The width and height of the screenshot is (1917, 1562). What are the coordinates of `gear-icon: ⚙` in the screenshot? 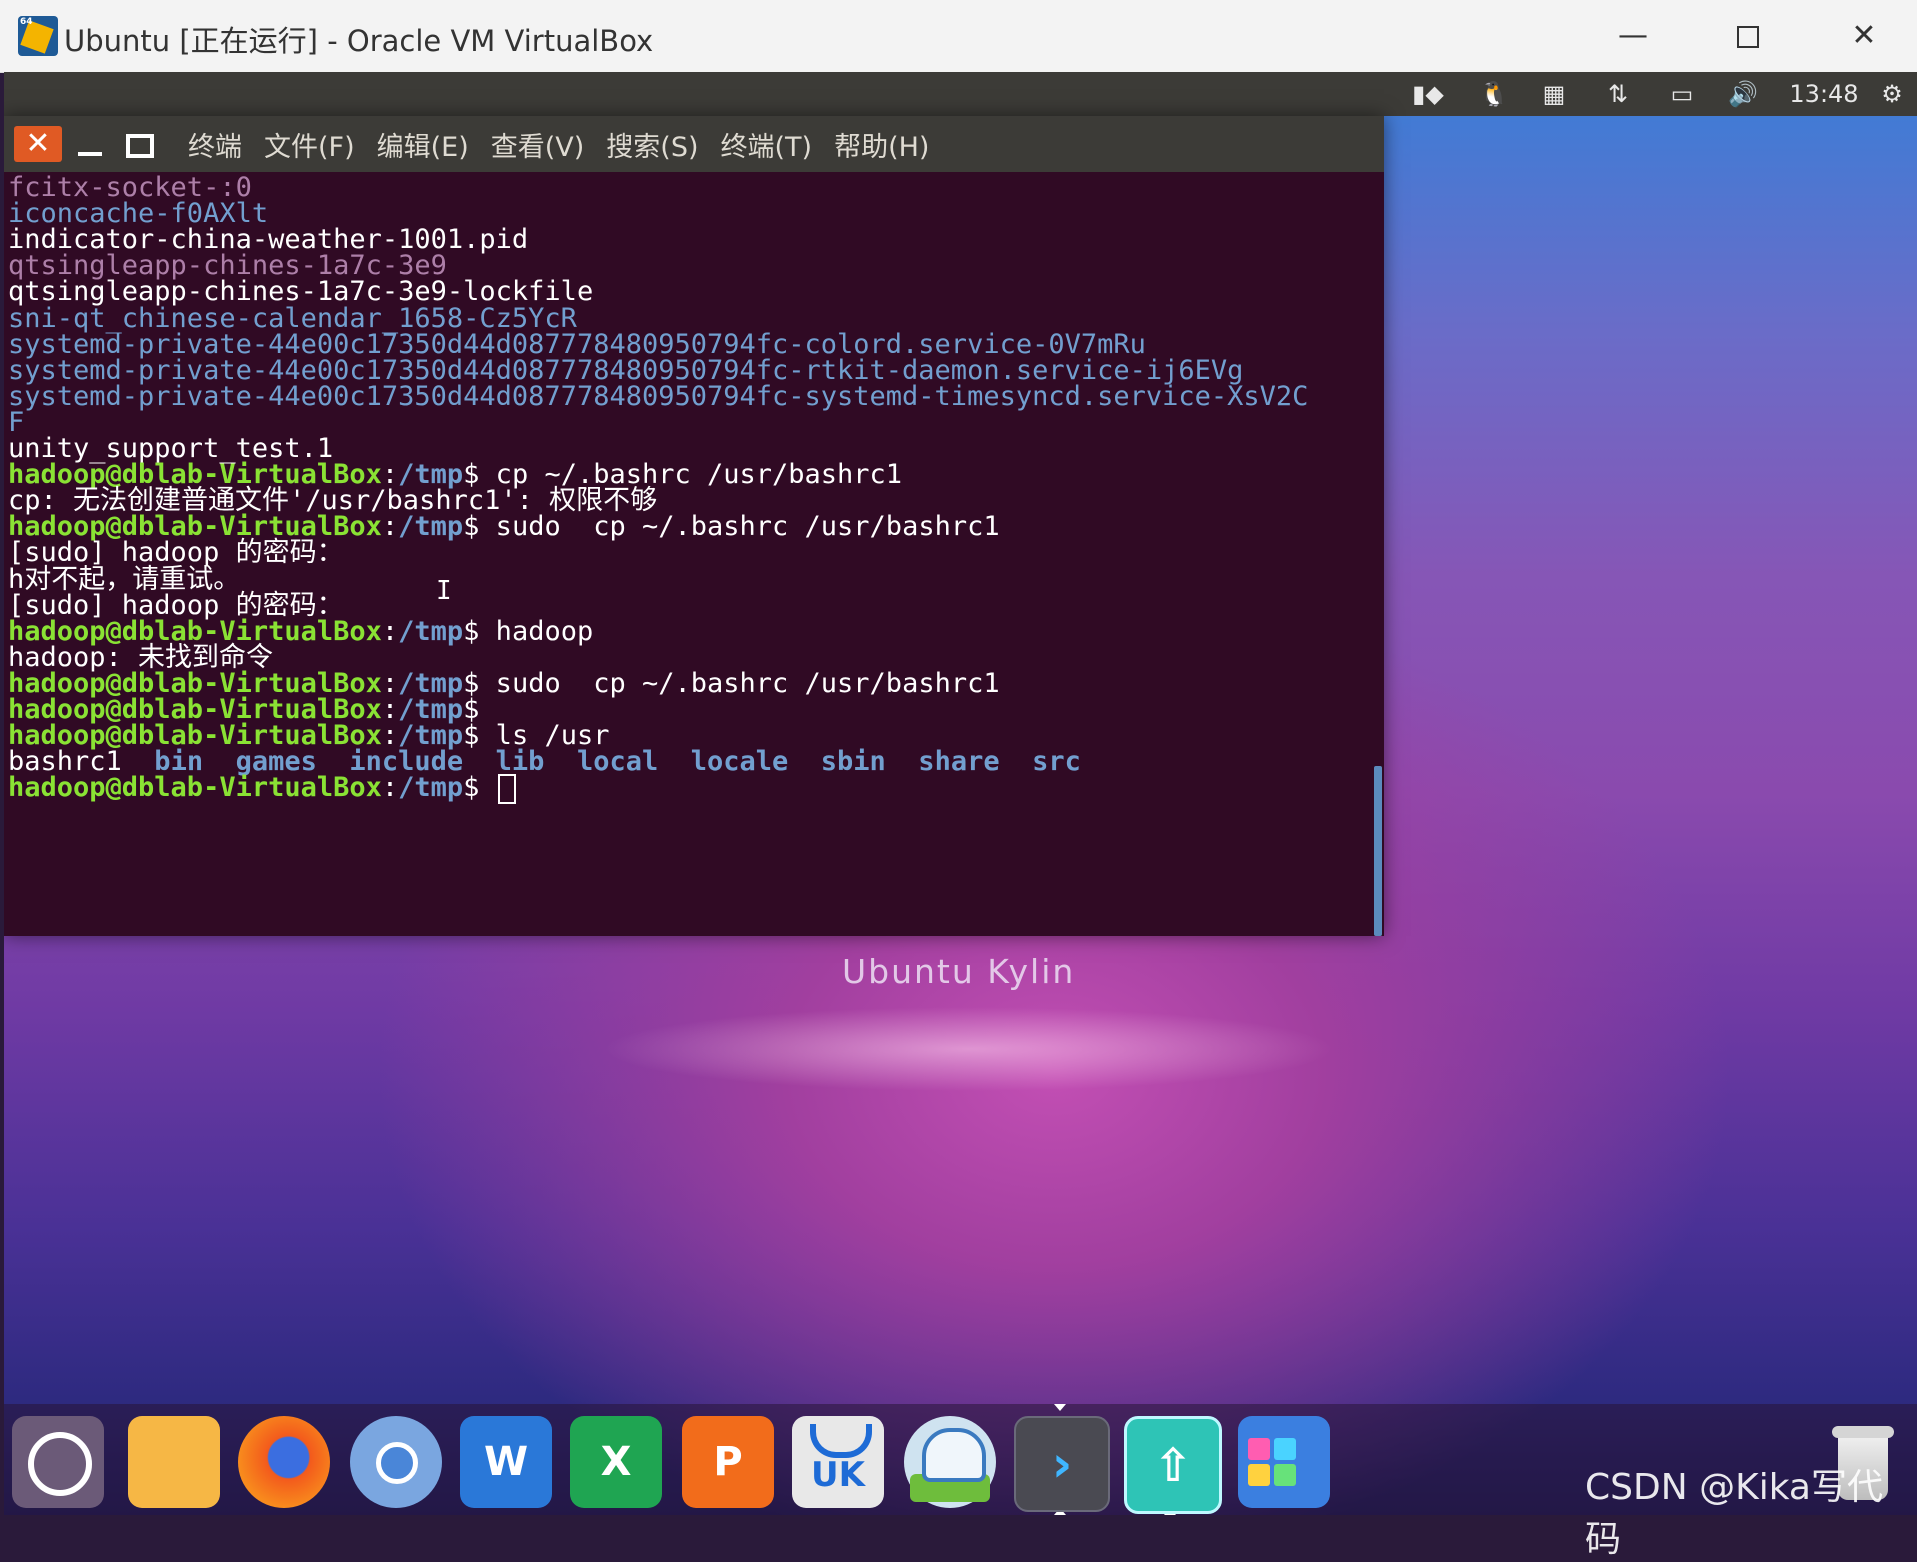 It's located at (1892, 94).